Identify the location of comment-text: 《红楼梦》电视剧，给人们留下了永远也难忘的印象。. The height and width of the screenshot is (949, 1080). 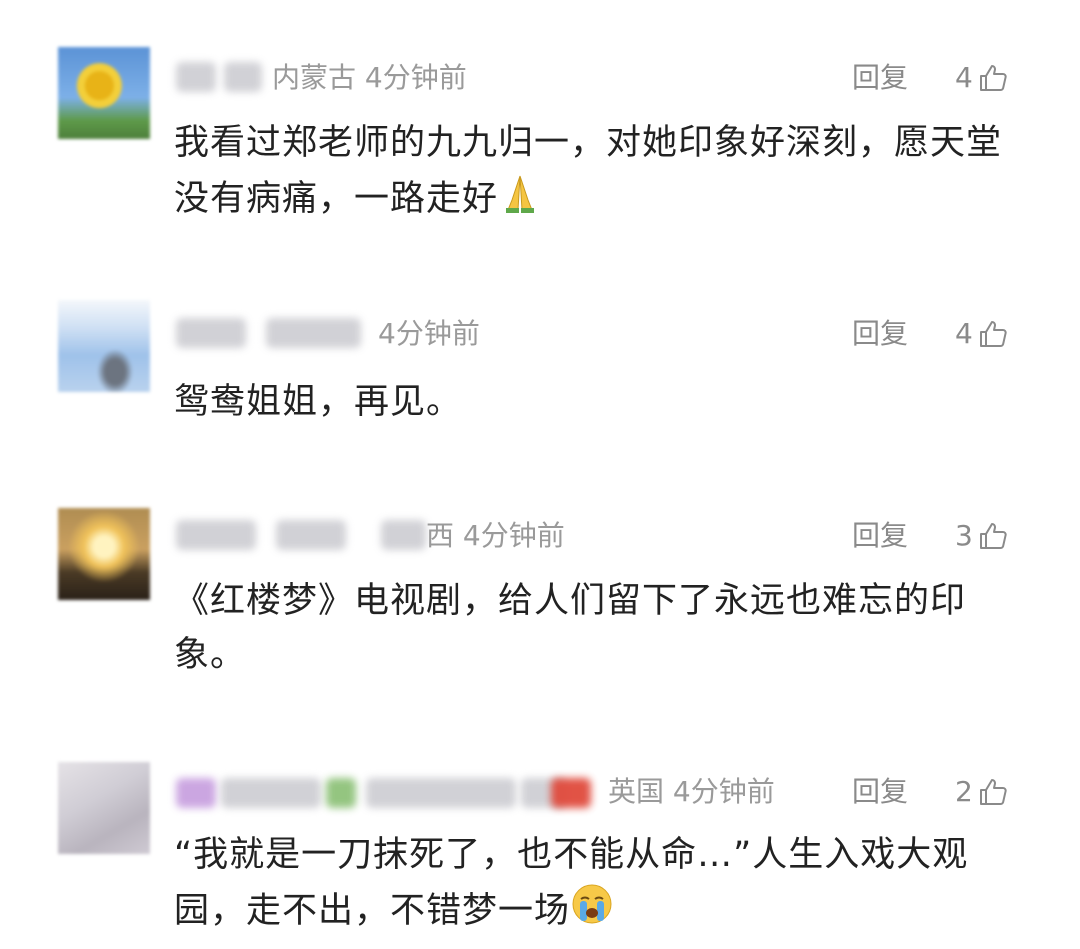
(570, 628).